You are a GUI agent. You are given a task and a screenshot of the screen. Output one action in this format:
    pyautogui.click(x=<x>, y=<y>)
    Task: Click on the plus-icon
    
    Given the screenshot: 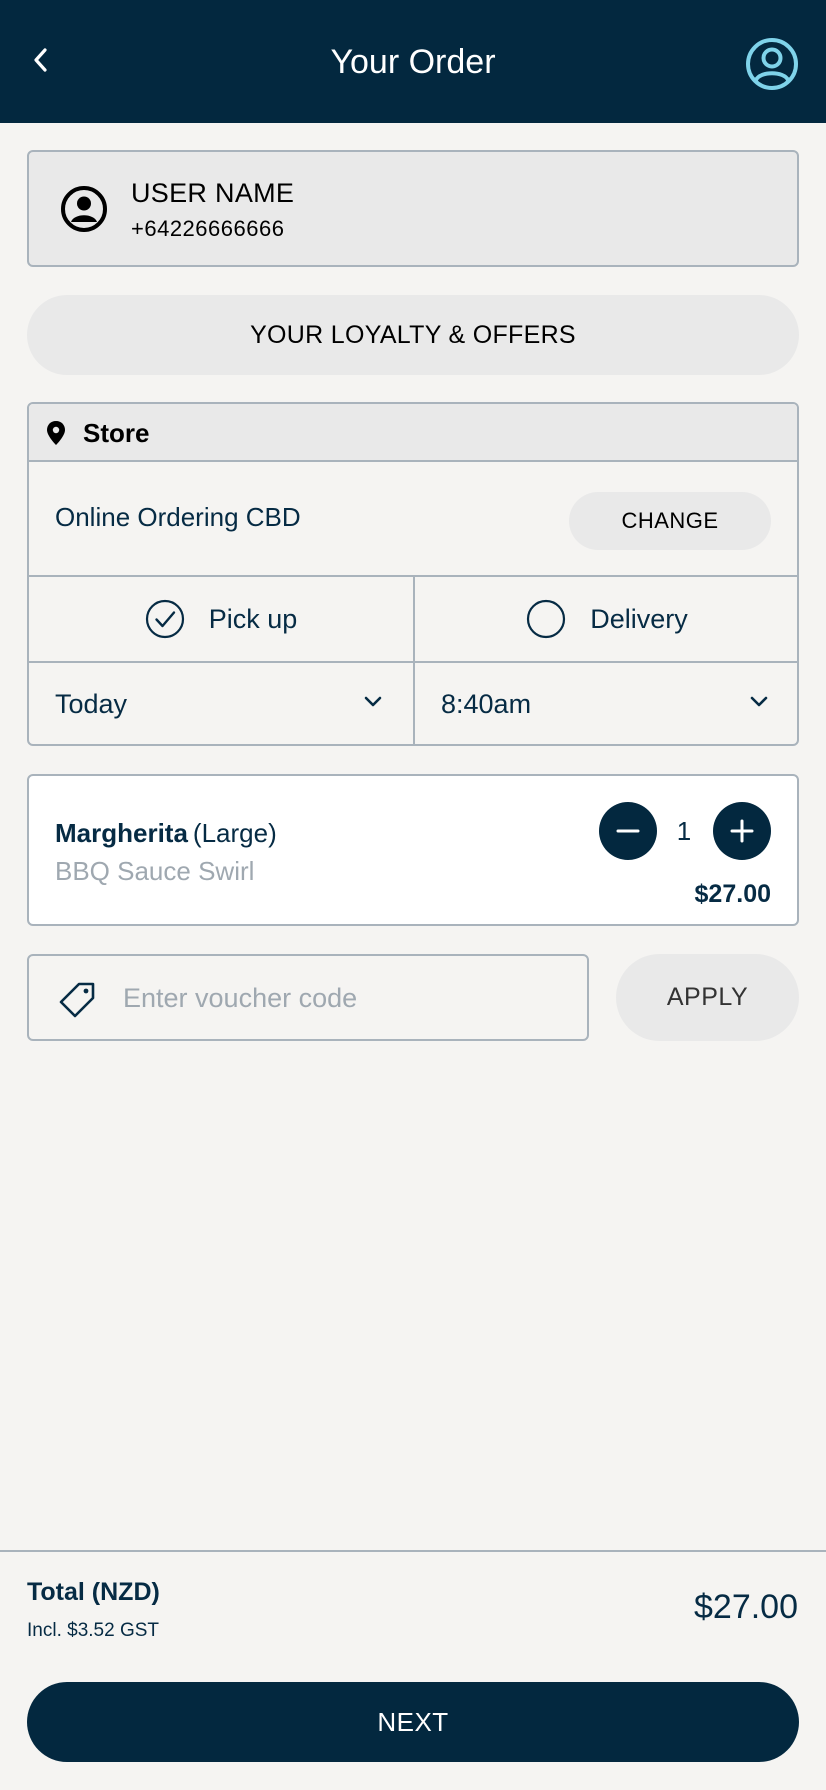 What is the action you would take?
    pyautogui.click(x=742, y=831)
    